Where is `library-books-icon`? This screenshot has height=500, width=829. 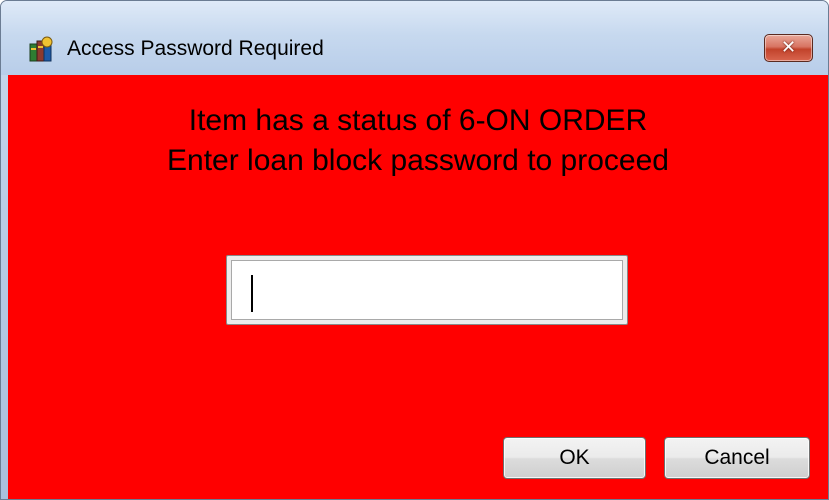 library-books-icon is located at coordinates (41, 49).